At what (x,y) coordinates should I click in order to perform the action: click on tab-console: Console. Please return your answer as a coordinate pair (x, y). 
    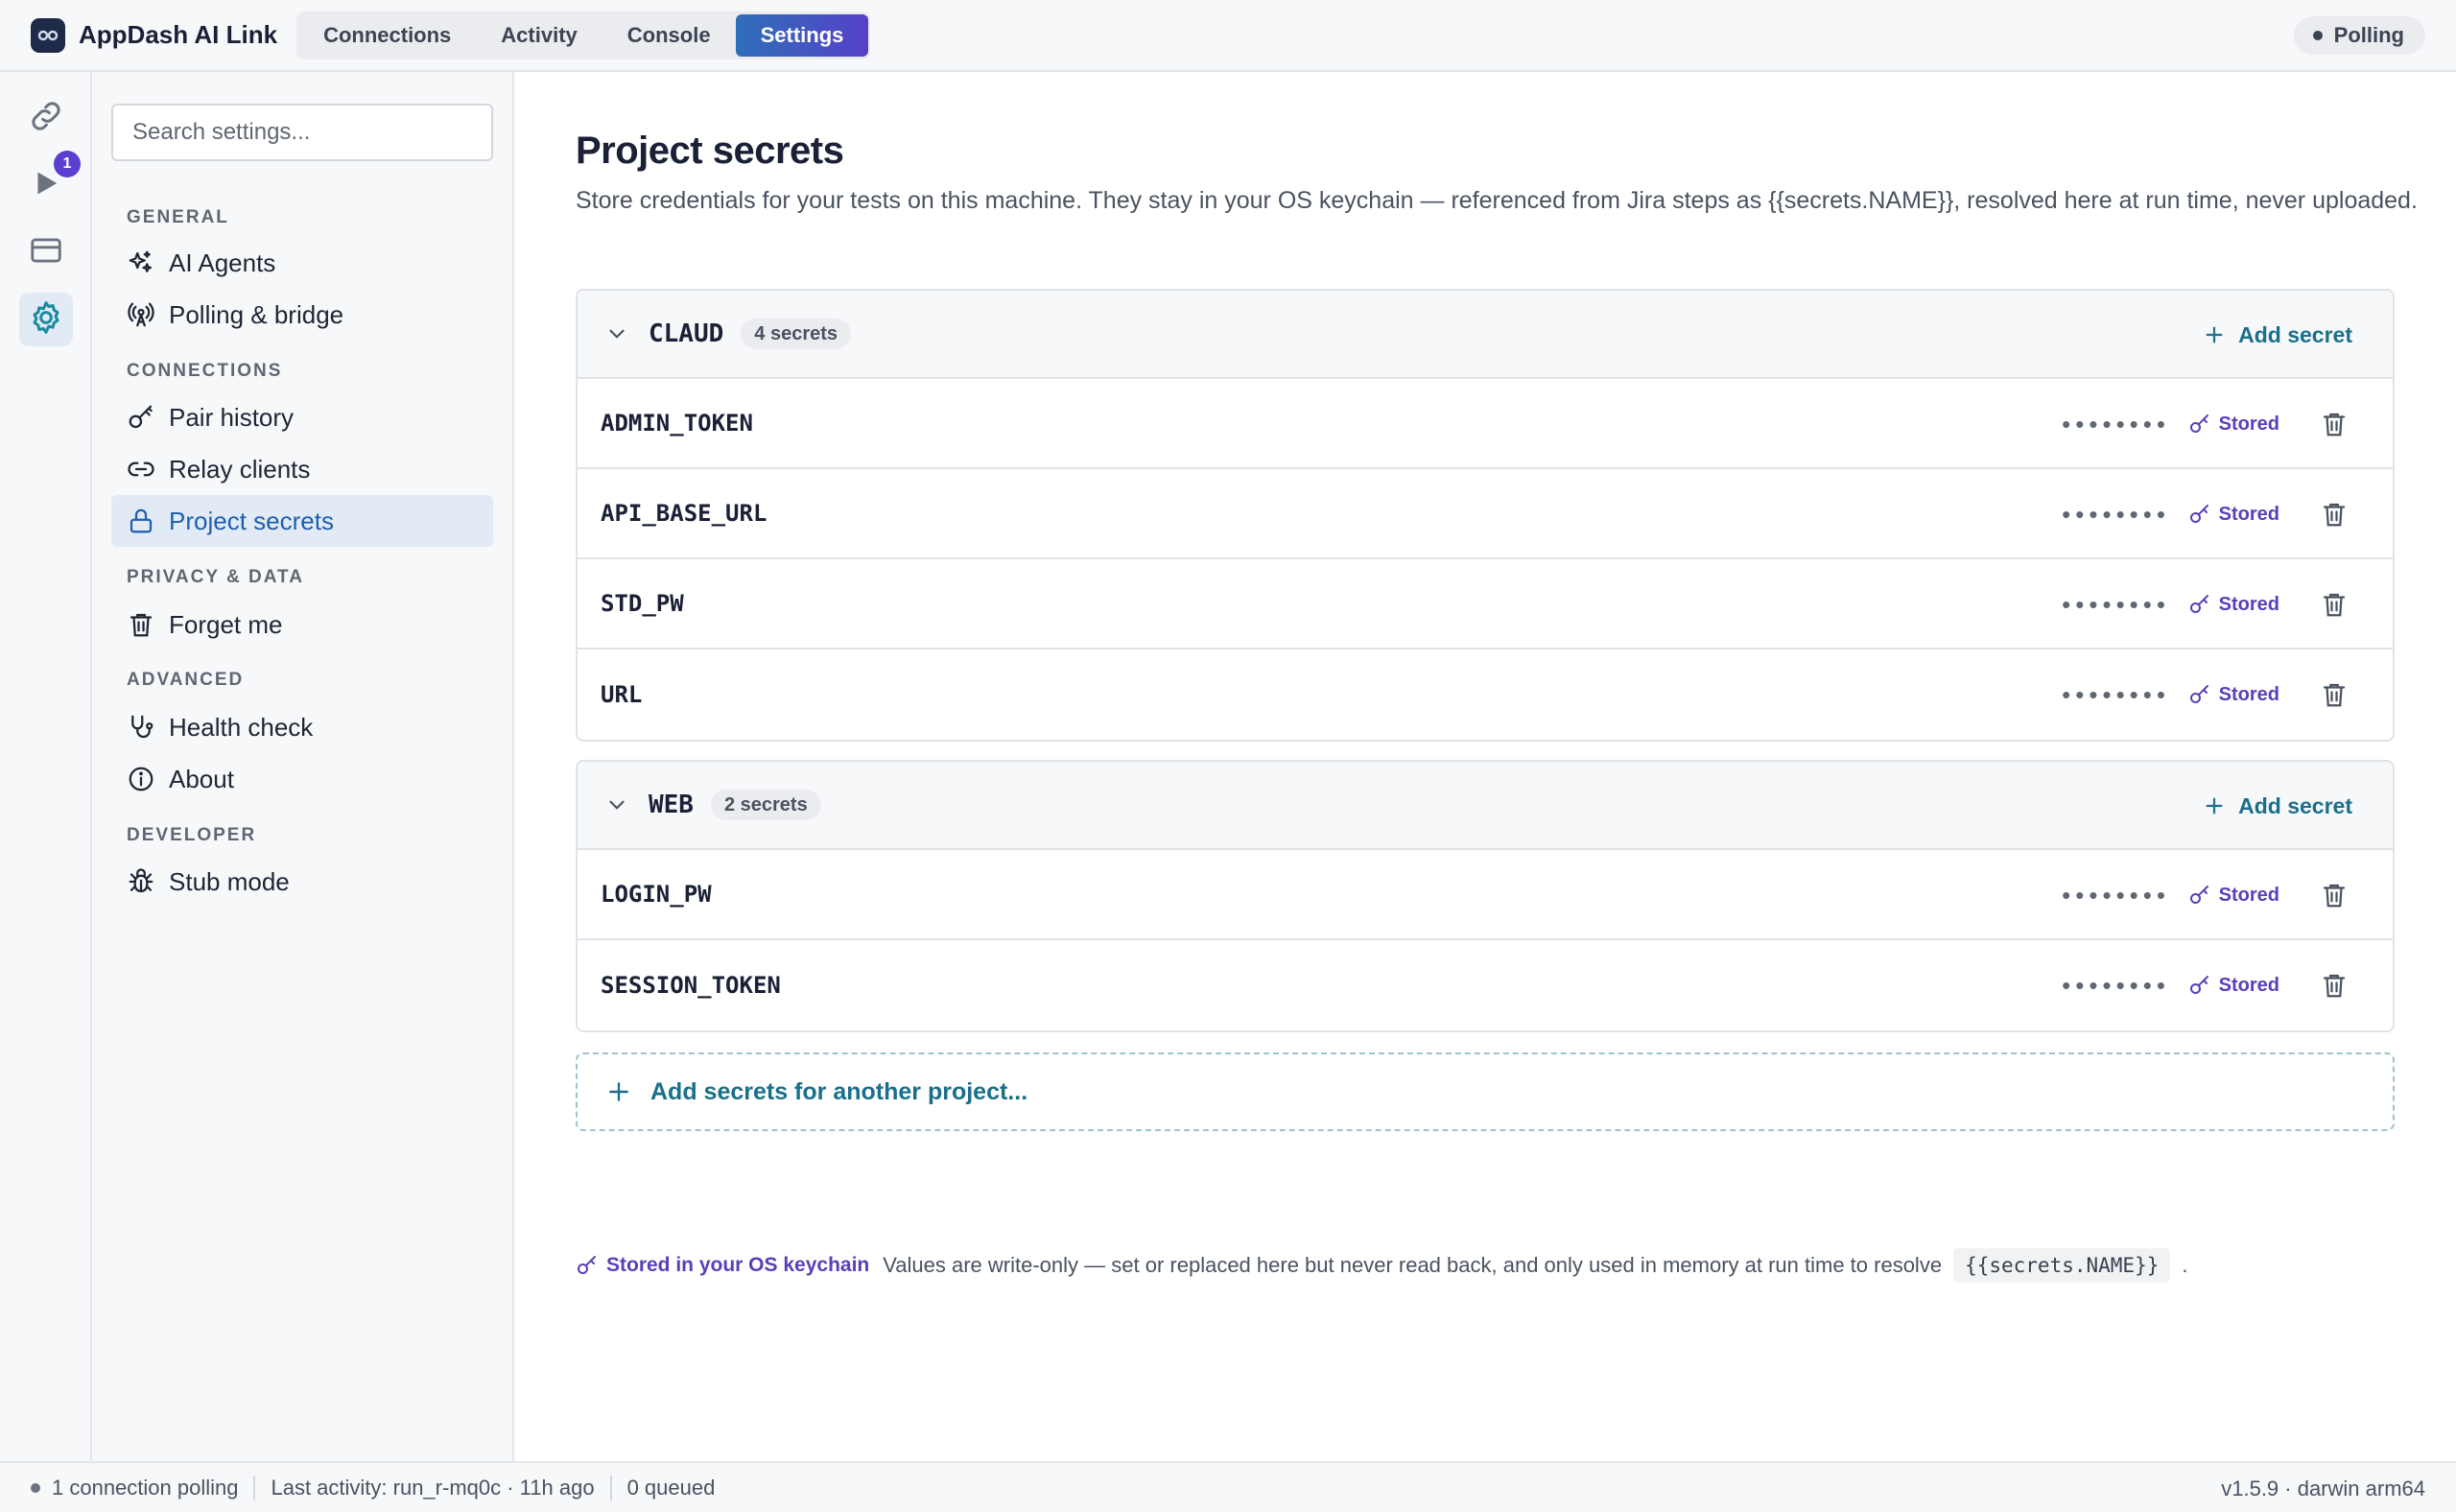
    Looking at the image, I should click on (669, 35).